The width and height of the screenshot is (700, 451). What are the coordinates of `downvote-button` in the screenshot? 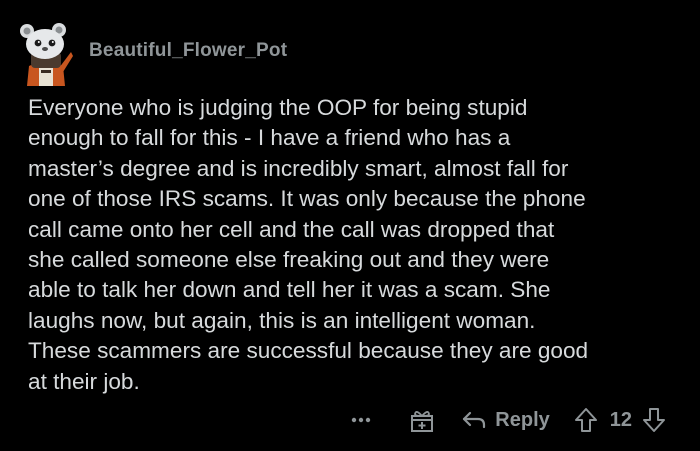 It's located at (654, 420).